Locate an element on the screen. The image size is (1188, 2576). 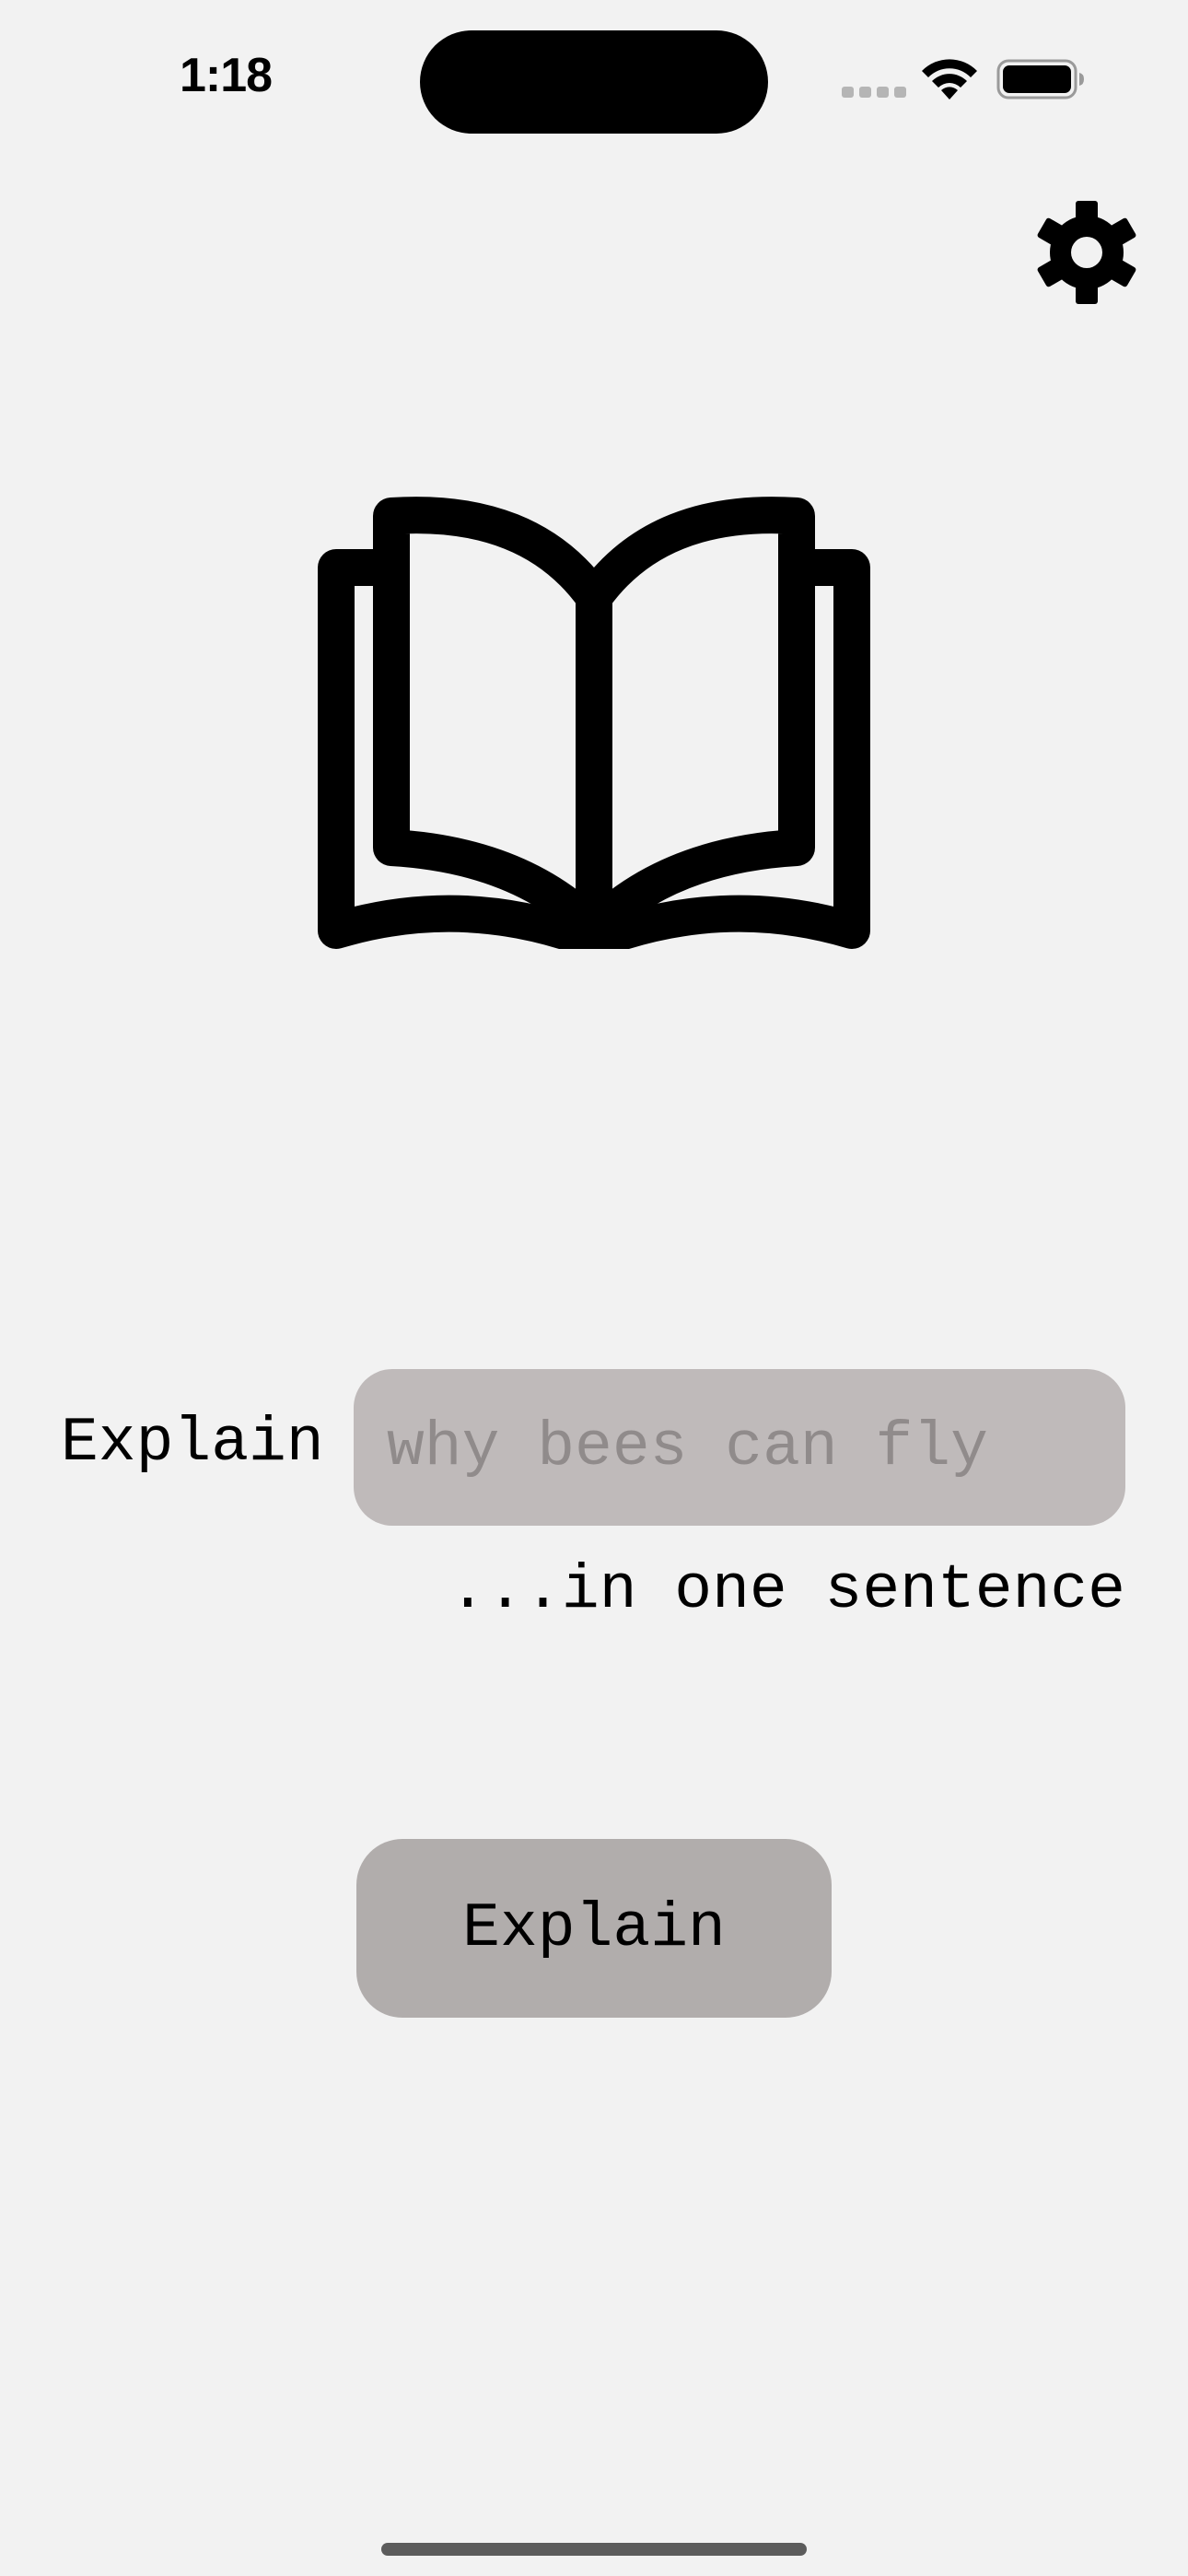
topic-field is located at coordinates (739, 1447).